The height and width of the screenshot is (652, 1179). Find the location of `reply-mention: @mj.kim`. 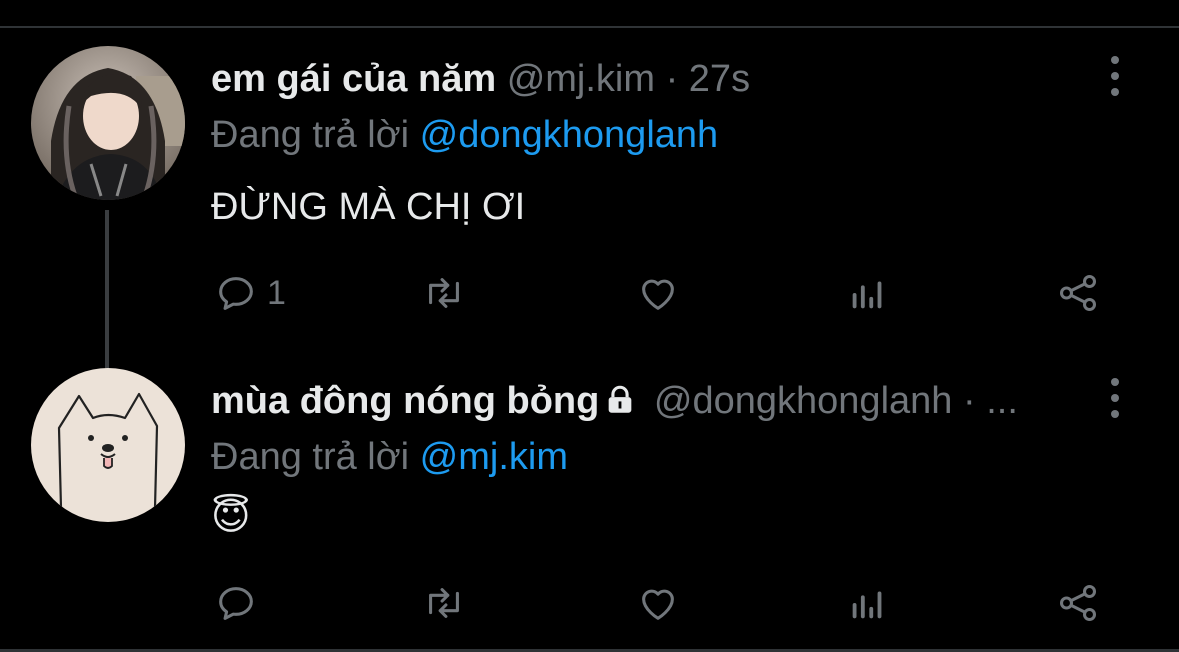

reply-mention: @mj.kim is located at coordinates (494, 457).